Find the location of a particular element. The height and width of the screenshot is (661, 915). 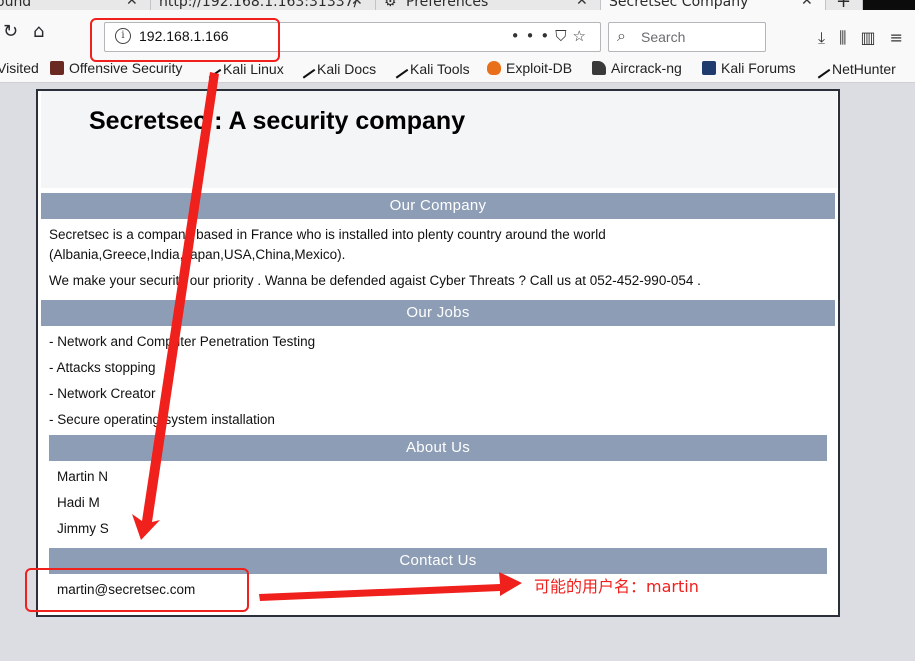

email-highlight-box is located at coordinates (137, 590).